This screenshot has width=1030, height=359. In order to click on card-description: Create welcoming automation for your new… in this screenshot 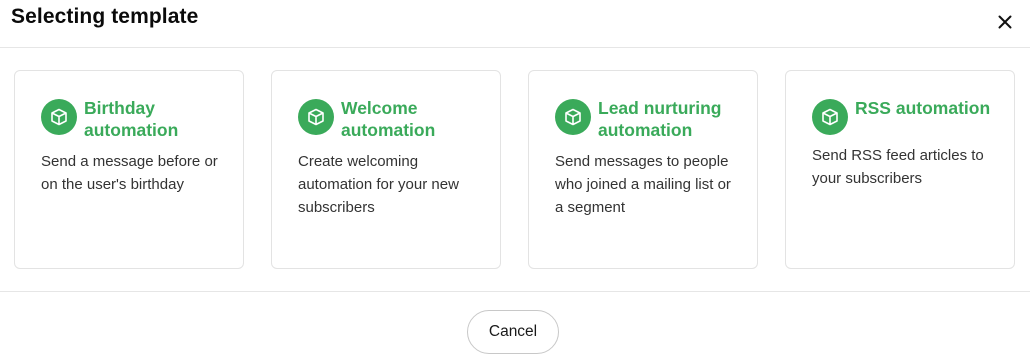, I will do `click(378, 184)`.